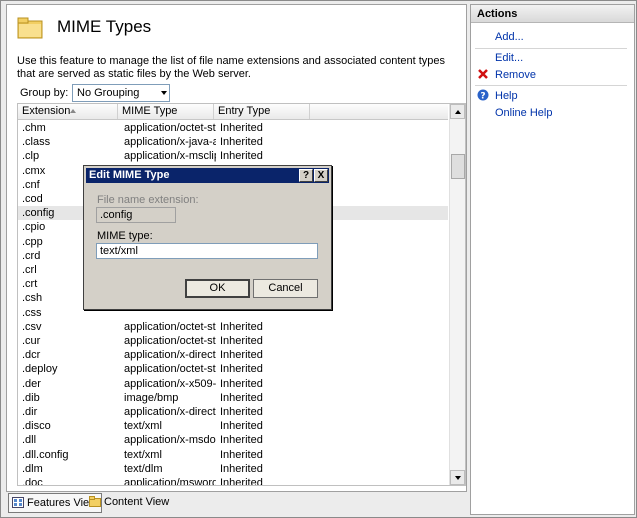 This screenshot has height=518, width=637. What do you see at coordinates (523, 113) in the screenshot?
I see `online-help-action-link: Online Help` at bounding box center [523, 113].